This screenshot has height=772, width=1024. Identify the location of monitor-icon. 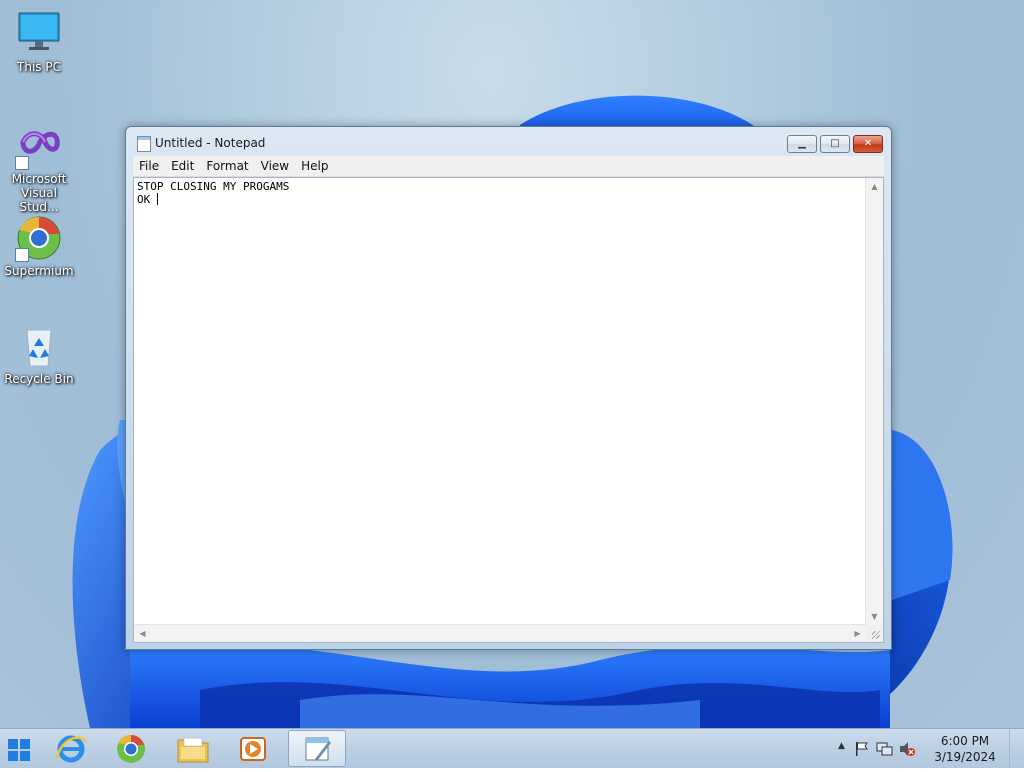
(39, 34).